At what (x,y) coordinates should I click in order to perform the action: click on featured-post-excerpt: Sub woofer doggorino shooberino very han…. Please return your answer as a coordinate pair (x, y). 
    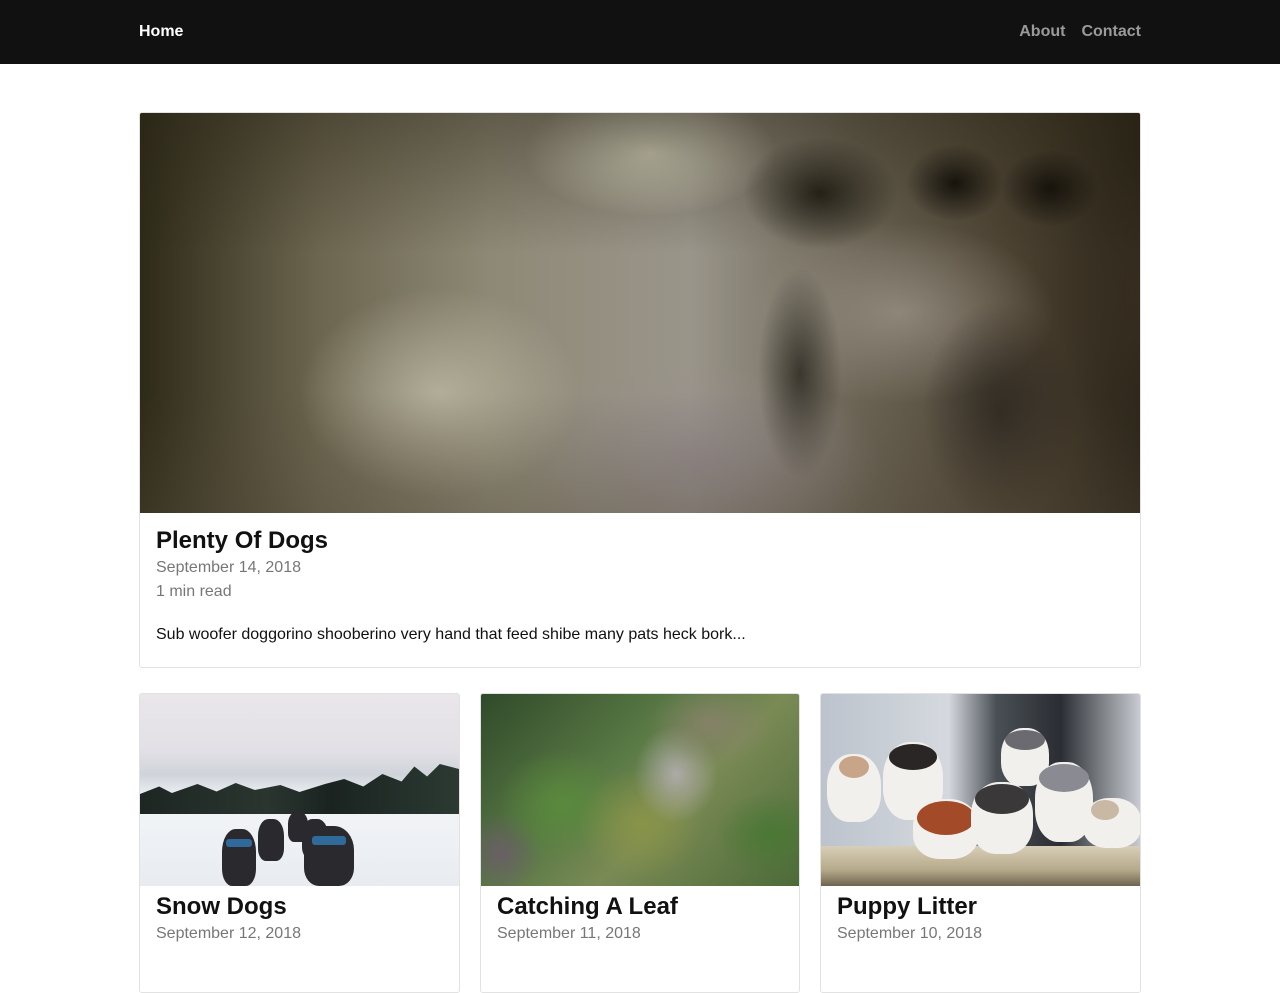
    Looking at the image, I should click on (451, 634).